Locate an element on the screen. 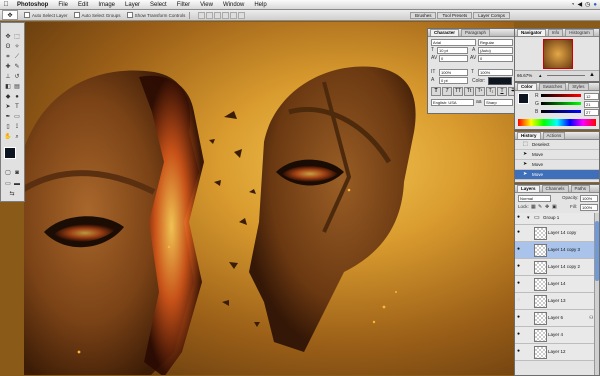 This screenshot has height=376, width=600. red-value: 12 is located at coordinates (591, 96).